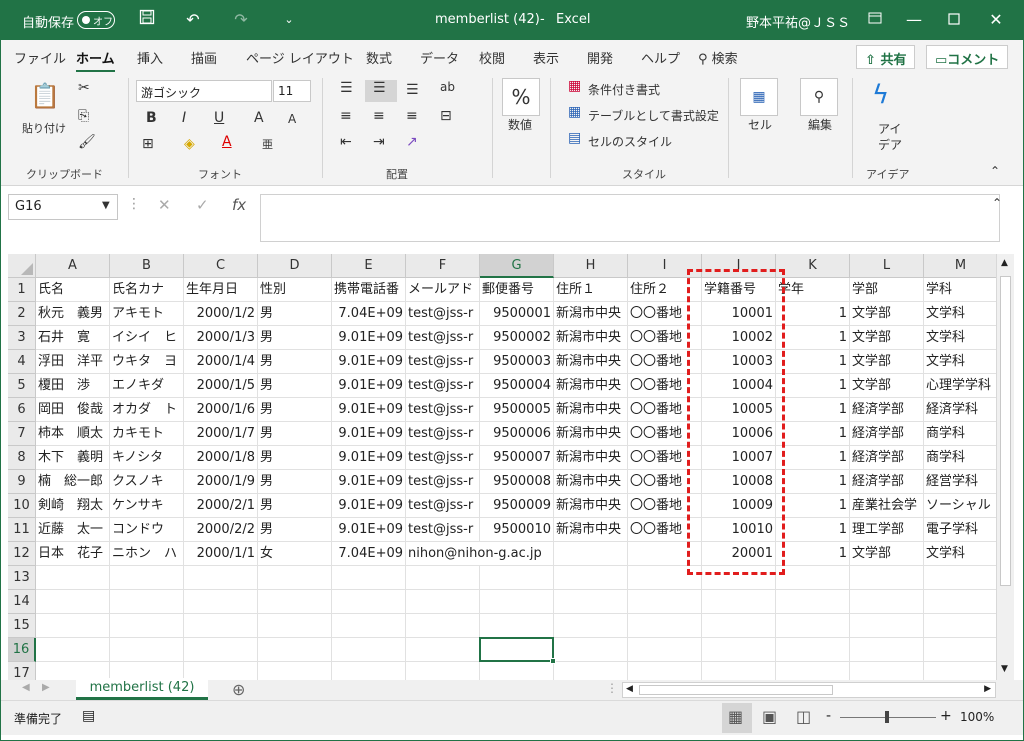 This screenshot has width=1024, height=741. What do you see at coordinates (735, 716) in the screenshot?
I see `normal-view-icon: ▦` at bounding box center [735, 716].